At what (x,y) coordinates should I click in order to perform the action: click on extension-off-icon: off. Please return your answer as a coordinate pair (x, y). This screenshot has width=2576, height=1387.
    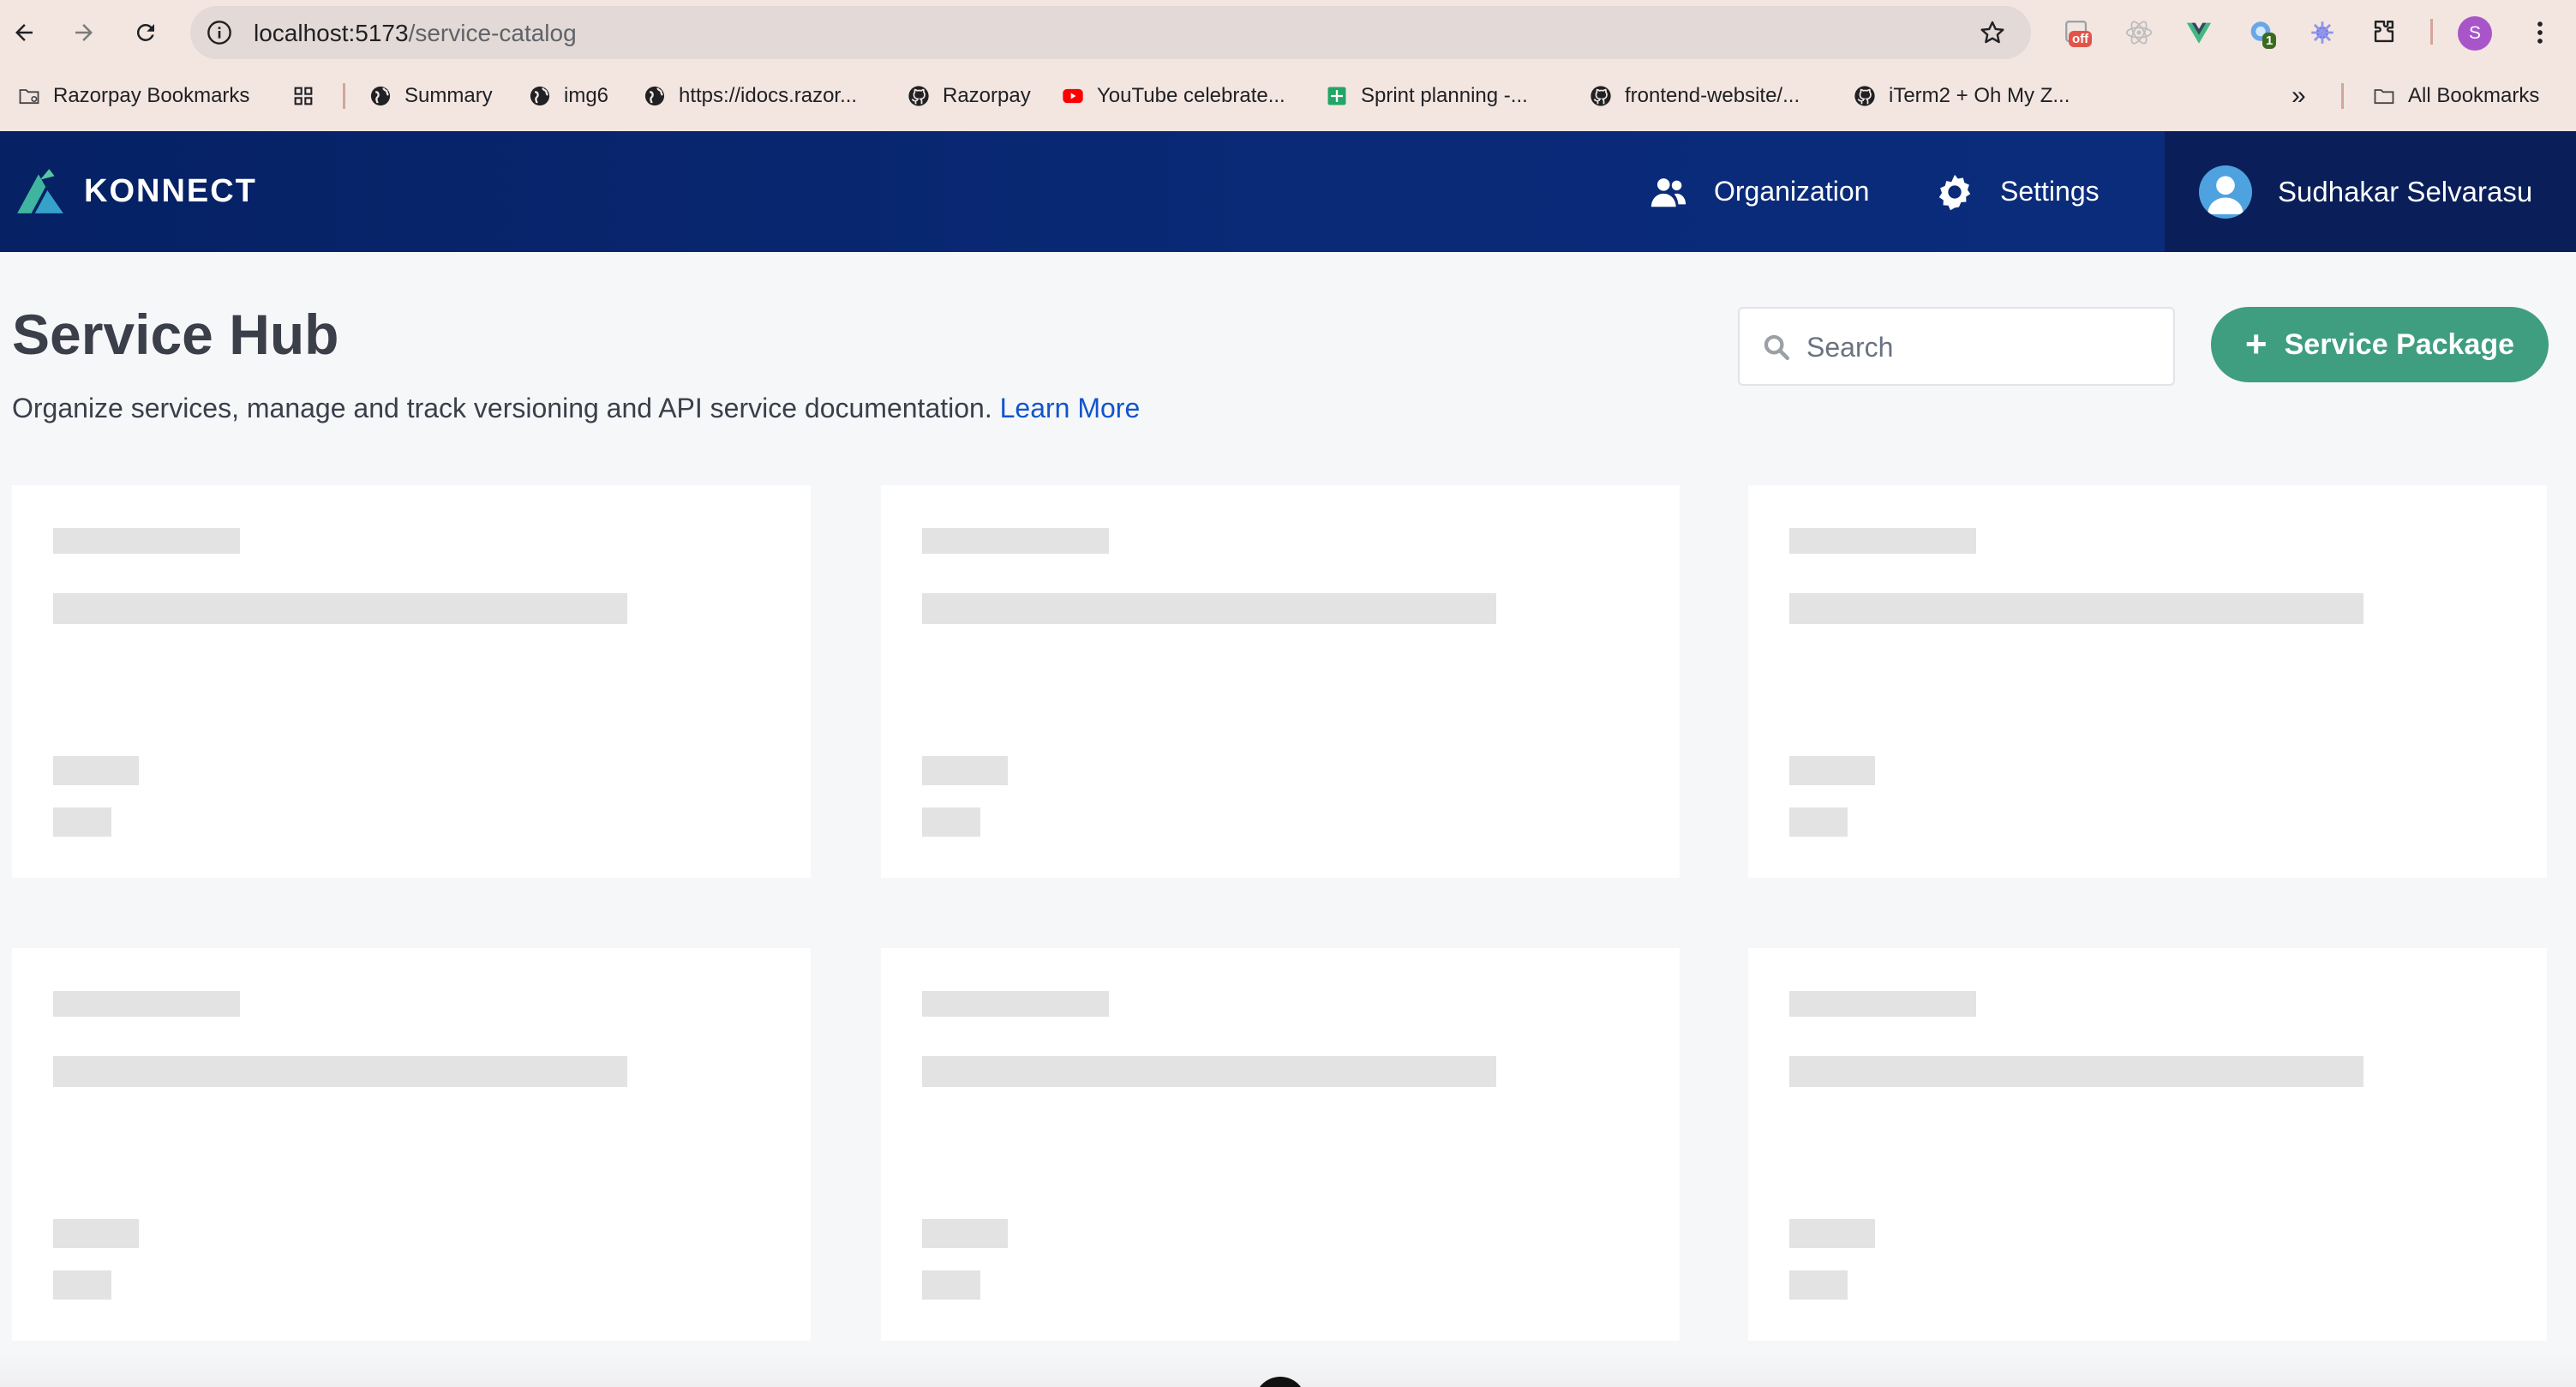
    Looking at the image, I should click on (2077, 33).